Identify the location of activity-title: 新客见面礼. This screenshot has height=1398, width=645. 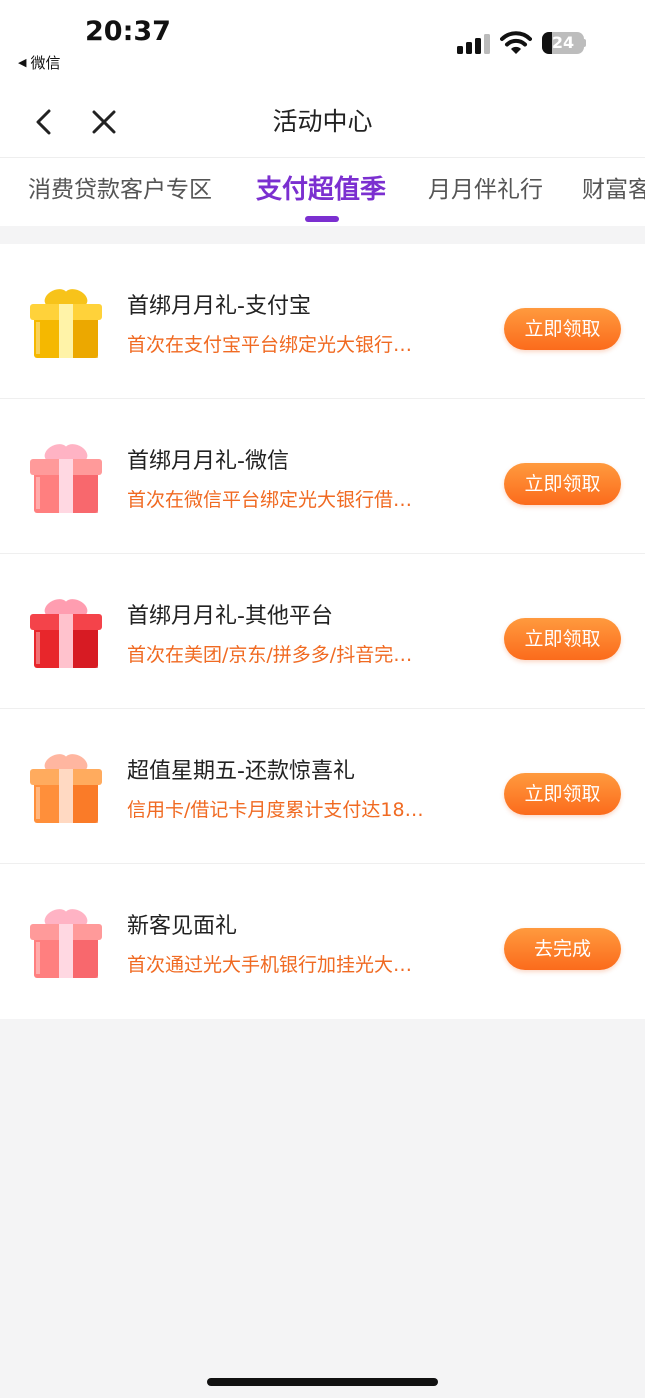
(182, 926).